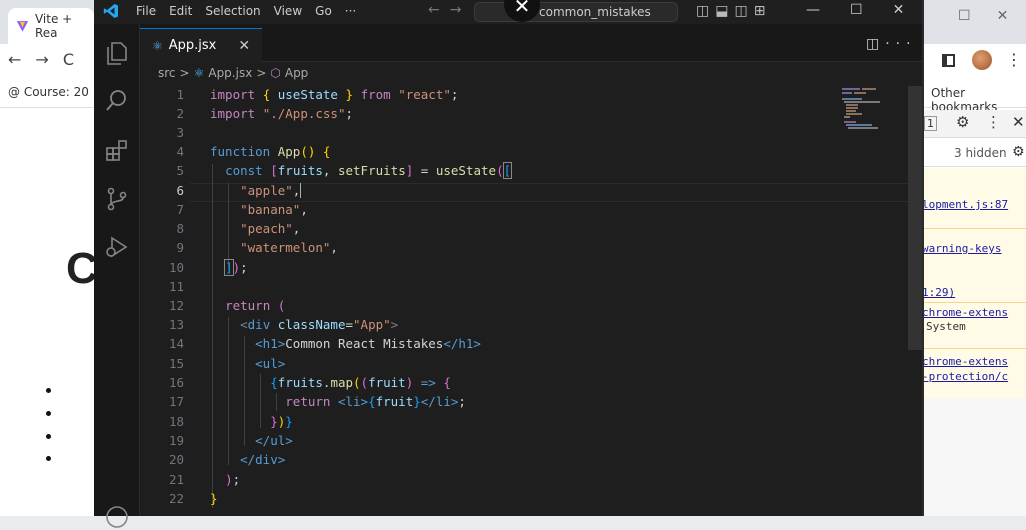  I want to click on tab-label: App.jsx, so click(192, 45).